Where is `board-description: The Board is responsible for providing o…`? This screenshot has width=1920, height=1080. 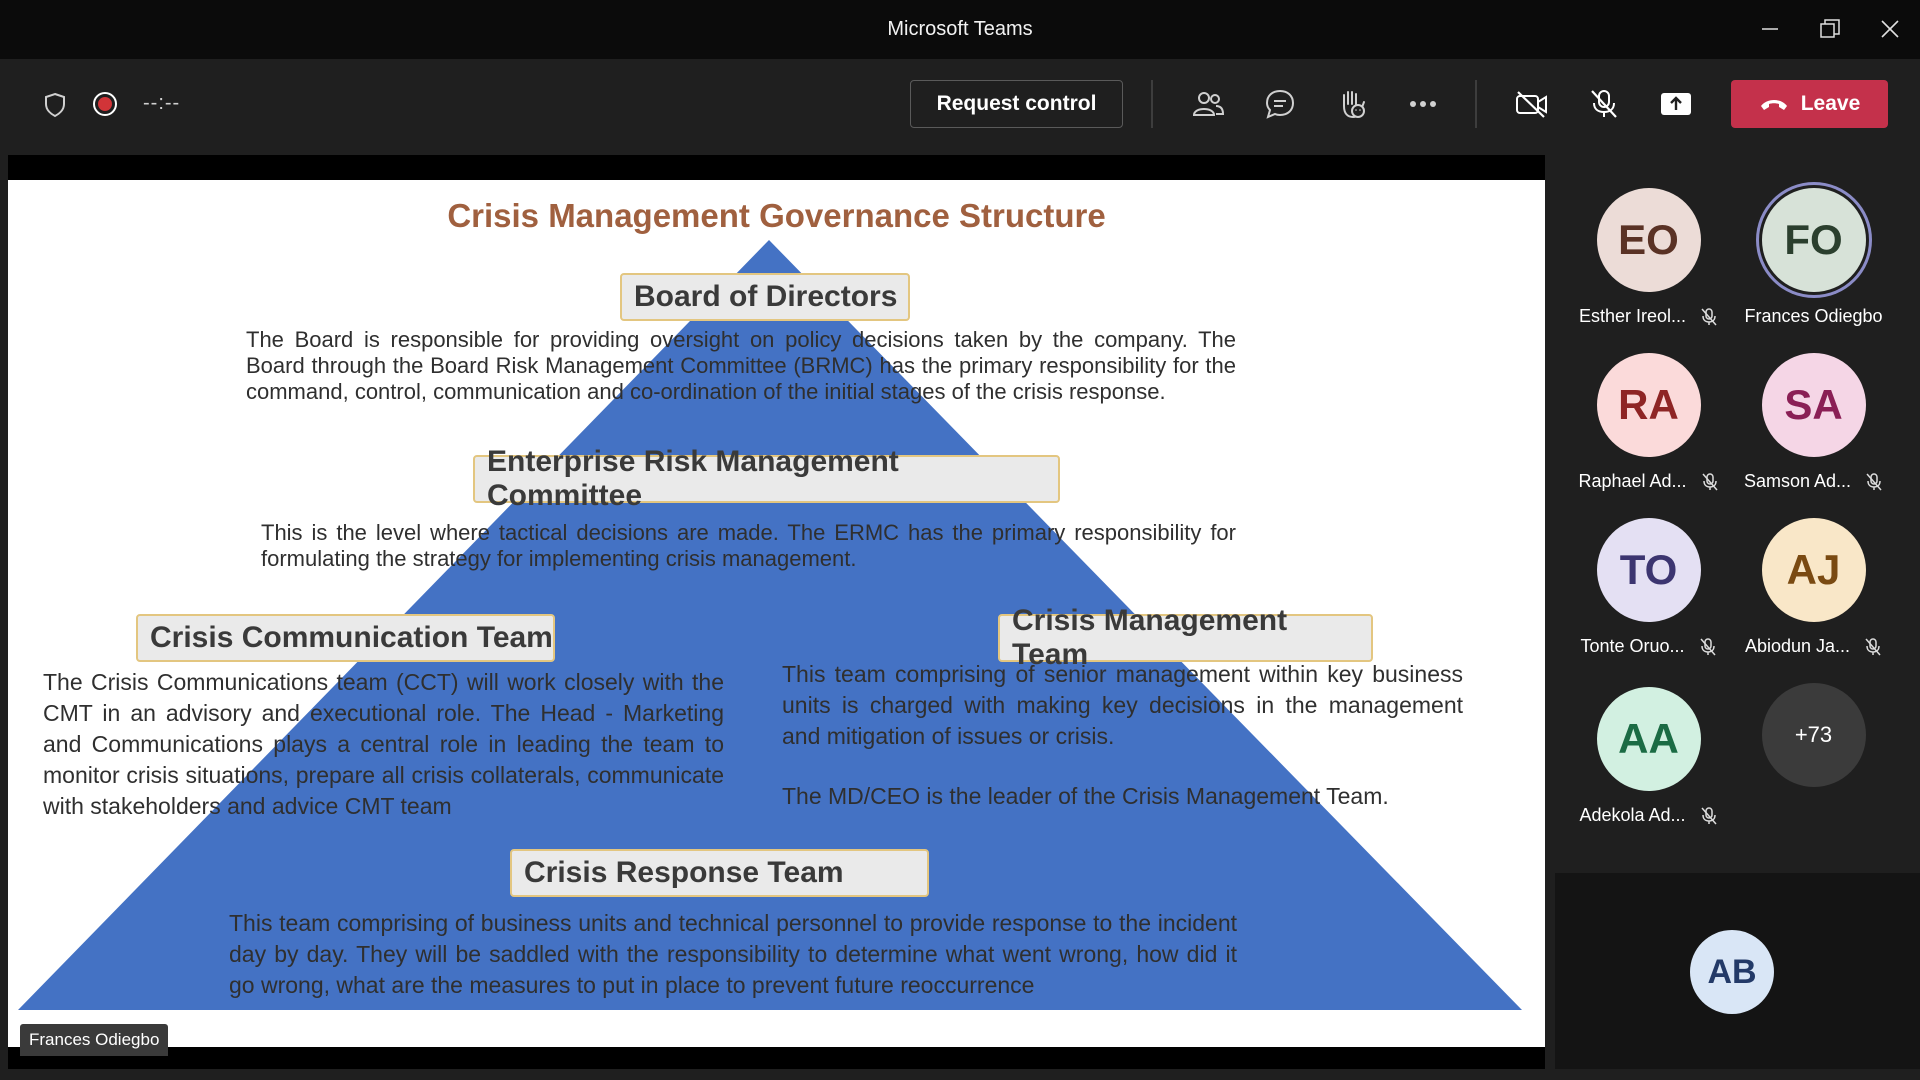
board-description: The Board is responsible for providing o… is located at coordinates (741, 365).